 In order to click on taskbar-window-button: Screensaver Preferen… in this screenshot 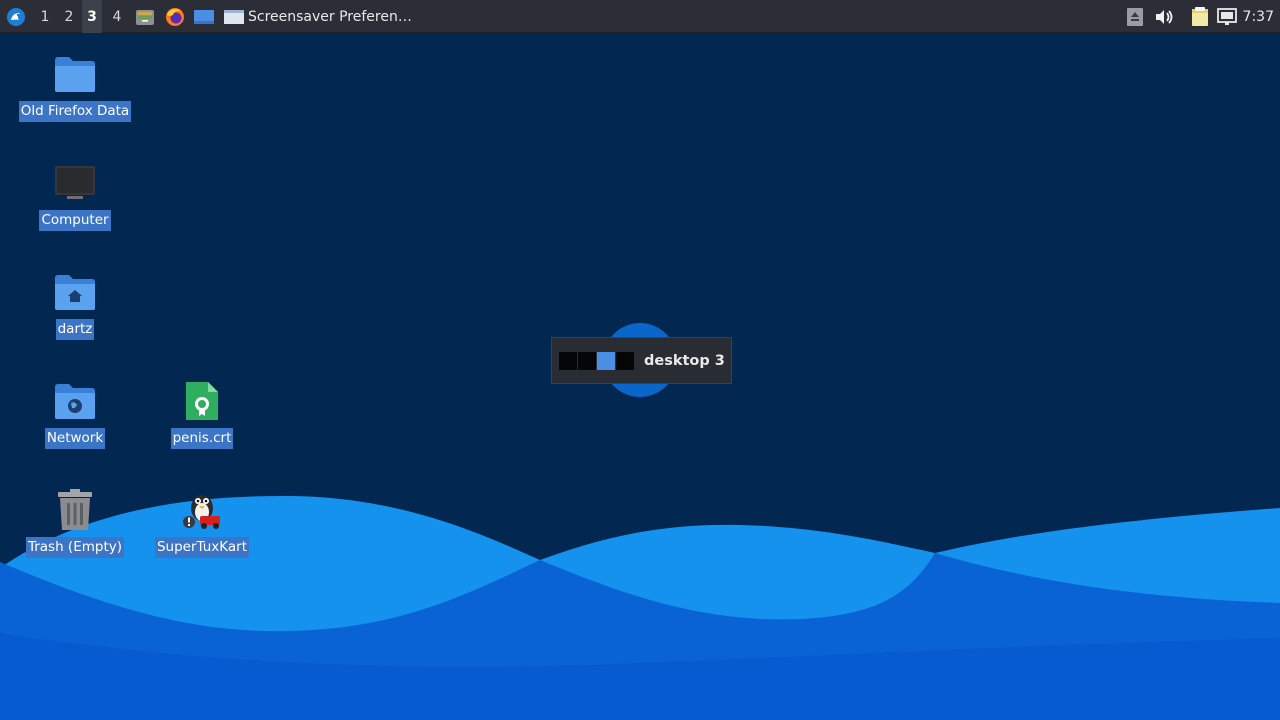, I will do `click(318, 16)`.